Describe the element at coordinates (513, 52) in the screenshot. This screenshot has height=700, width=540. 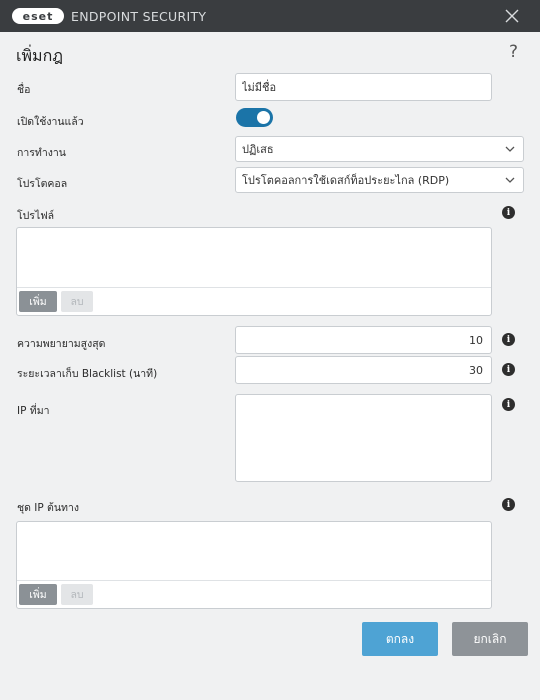
I see `help-icon: ?` at that location.